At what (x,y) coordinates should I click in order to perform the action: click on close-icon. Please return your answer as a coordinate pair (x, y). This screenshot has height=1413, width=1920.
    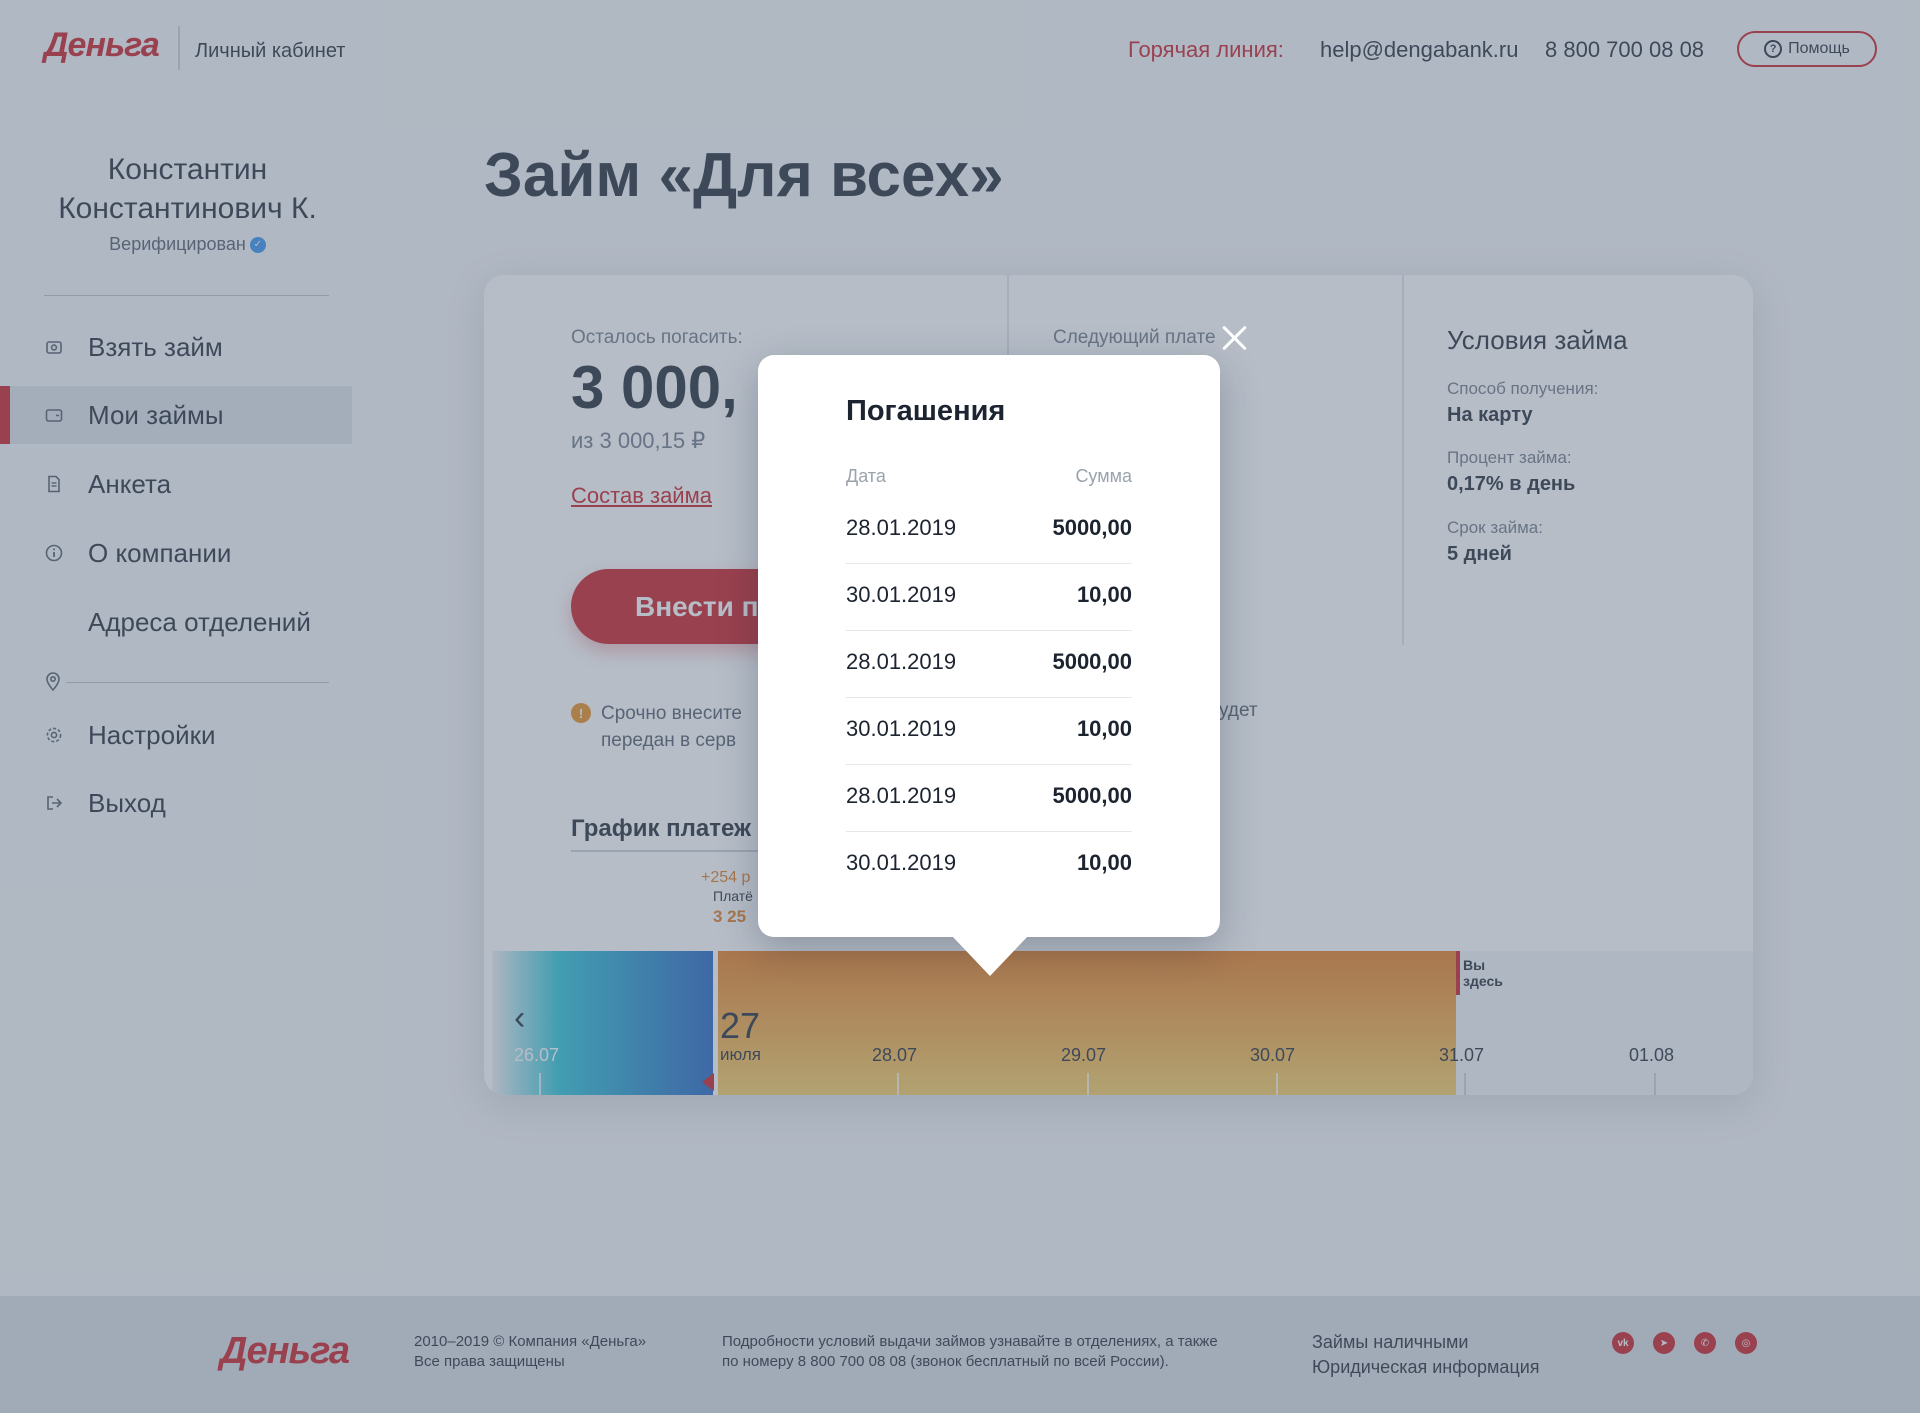
    Looking at the image, I should click on (1235, 338).